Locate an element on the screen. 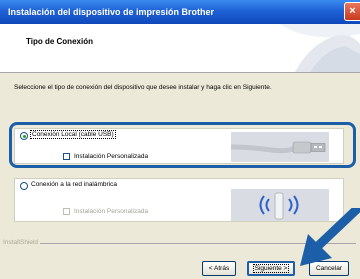 The width and height of the screenshot is (360, 279). wireless-connection-radio is located at coordinates (24, 186).